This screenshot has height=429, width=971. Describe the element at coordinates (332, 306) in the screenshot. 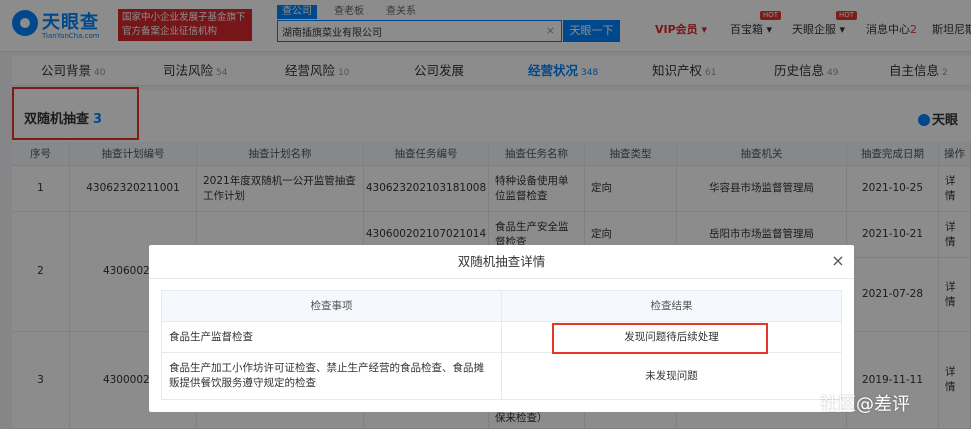

I see `col-header-item: 检查事项` at that location.